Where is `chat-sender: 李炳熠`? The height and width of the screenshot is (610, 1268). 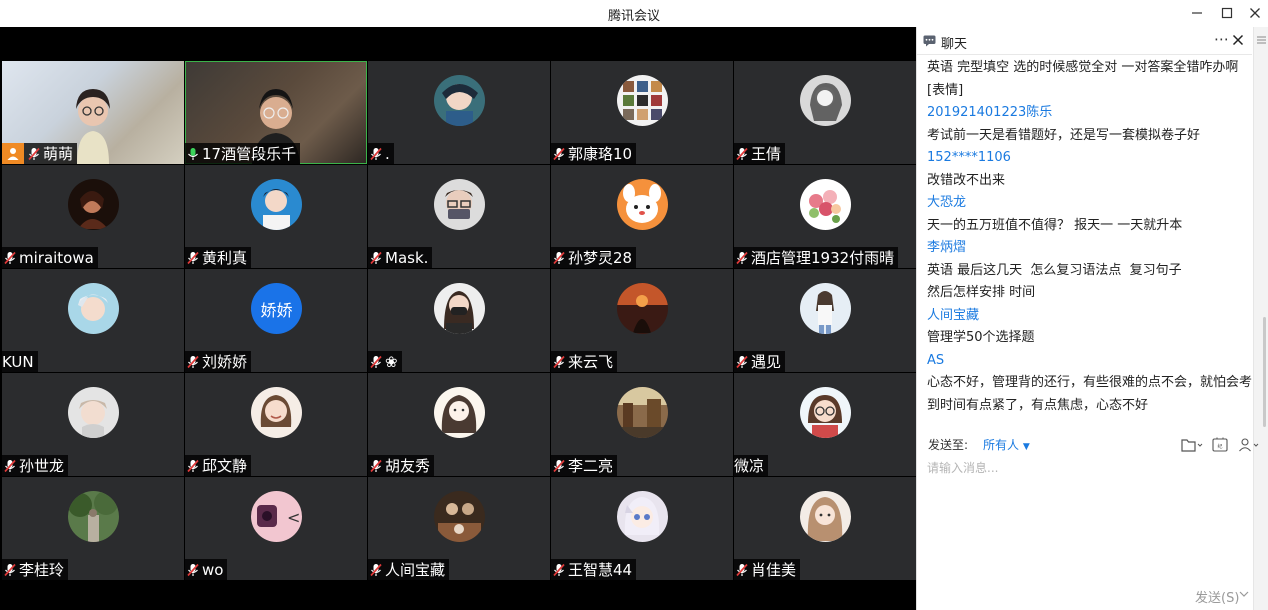
chat-sender: 李炳熠 is located at coordinates (1090, 248).